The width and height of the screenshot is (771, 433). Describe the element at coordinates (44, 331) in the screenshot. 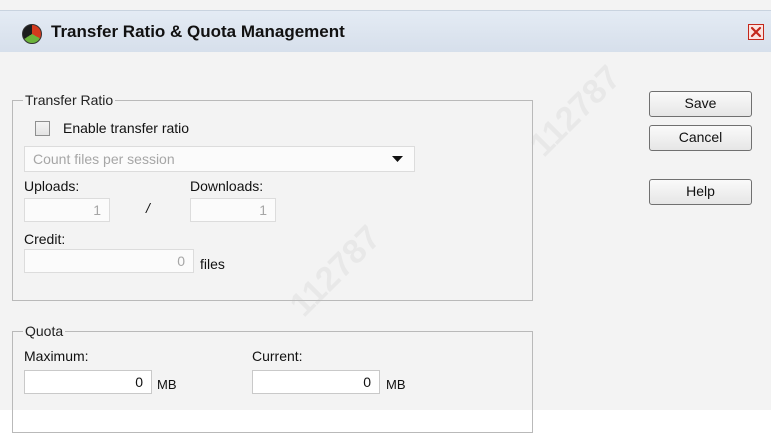

I see `quota-legend: Quota` at that location.